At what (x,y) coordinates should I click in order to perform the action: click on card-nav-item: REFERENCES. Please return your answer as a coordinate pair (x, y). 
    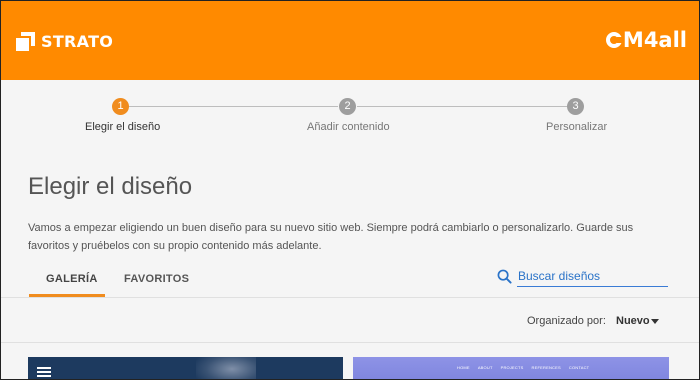
    Looking at the image, I should click on (546, 367).